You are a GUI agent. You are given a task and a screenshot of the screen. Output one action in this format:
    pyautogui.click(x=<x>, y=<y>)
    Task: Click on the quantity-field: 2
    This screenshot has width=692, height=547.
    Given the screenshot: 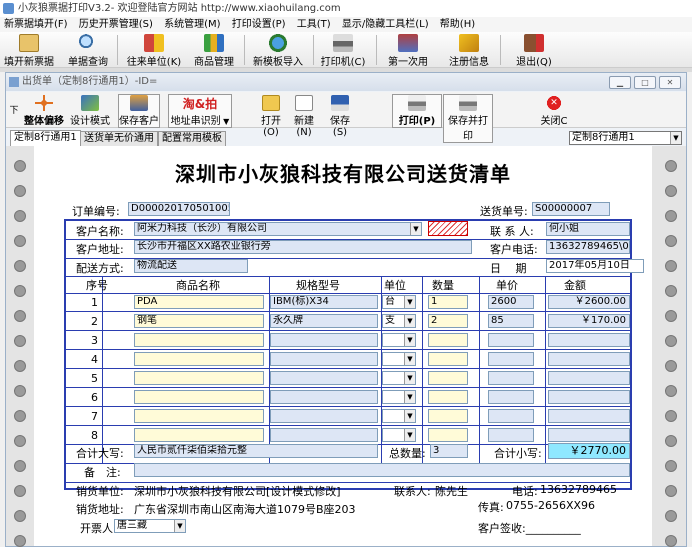 What is the action you would take?
    pyautogui.click(x=448, y=321)
    